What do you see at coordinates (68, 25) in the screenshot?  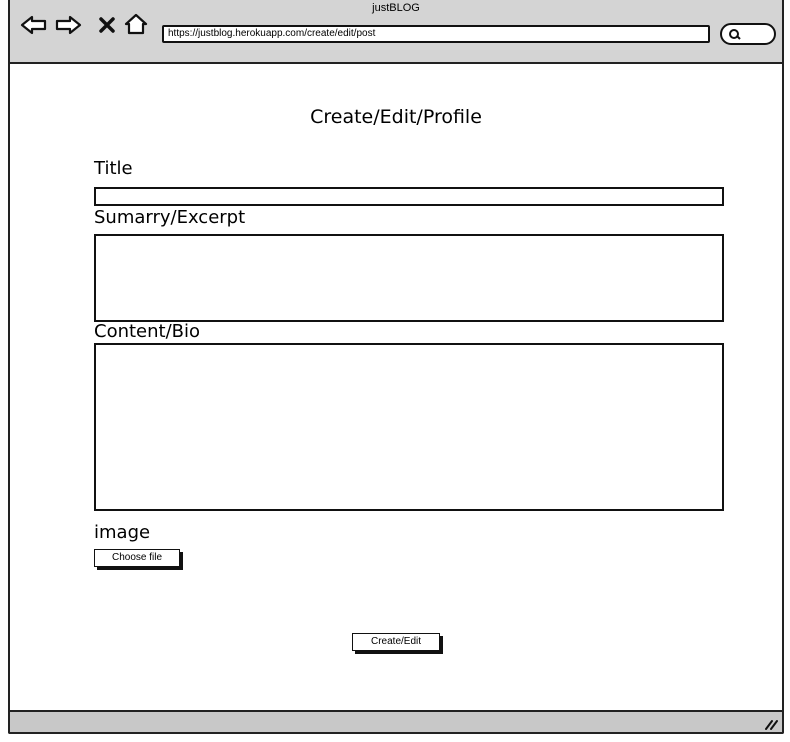 I see `forward-icon` at bounding box center [68, 25].